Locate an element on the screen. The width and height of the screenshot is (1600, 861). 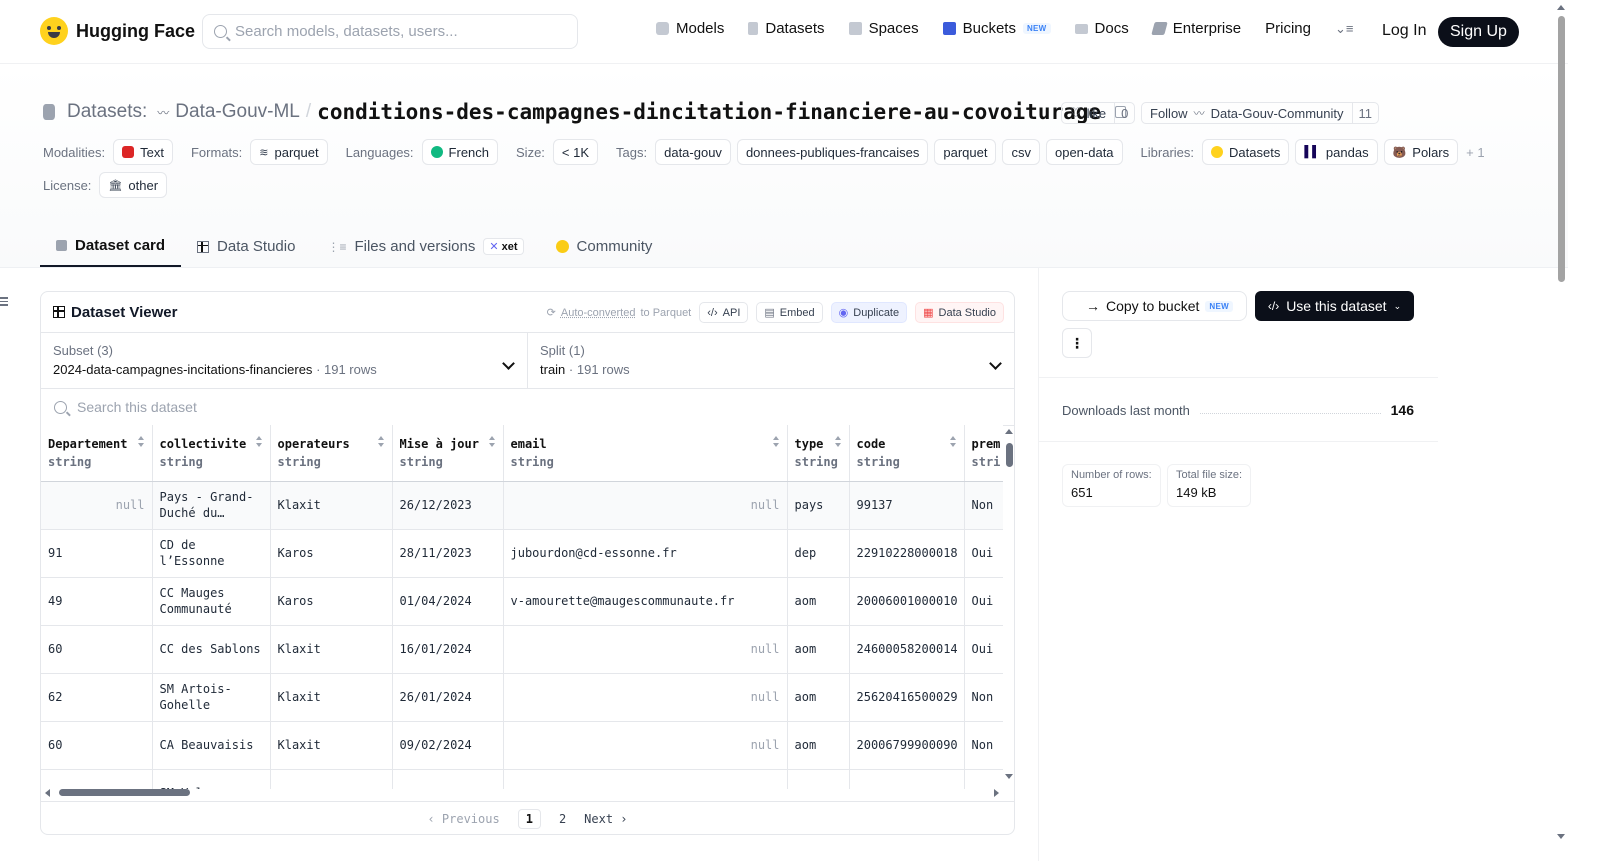
cell-value: Oui is located at coordinates (982, 553).